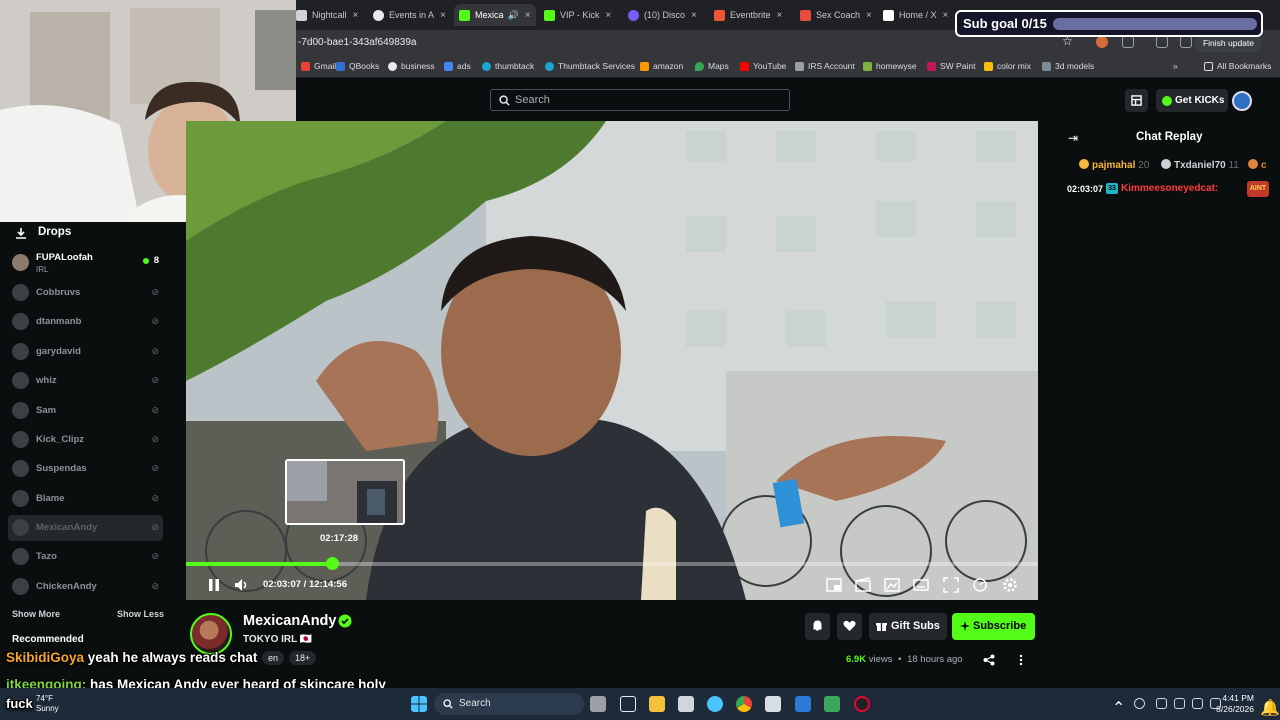  Describe the element at coordinates (1007, 66) in the screenshot. I see `bookmark-item: color mix` at that location.